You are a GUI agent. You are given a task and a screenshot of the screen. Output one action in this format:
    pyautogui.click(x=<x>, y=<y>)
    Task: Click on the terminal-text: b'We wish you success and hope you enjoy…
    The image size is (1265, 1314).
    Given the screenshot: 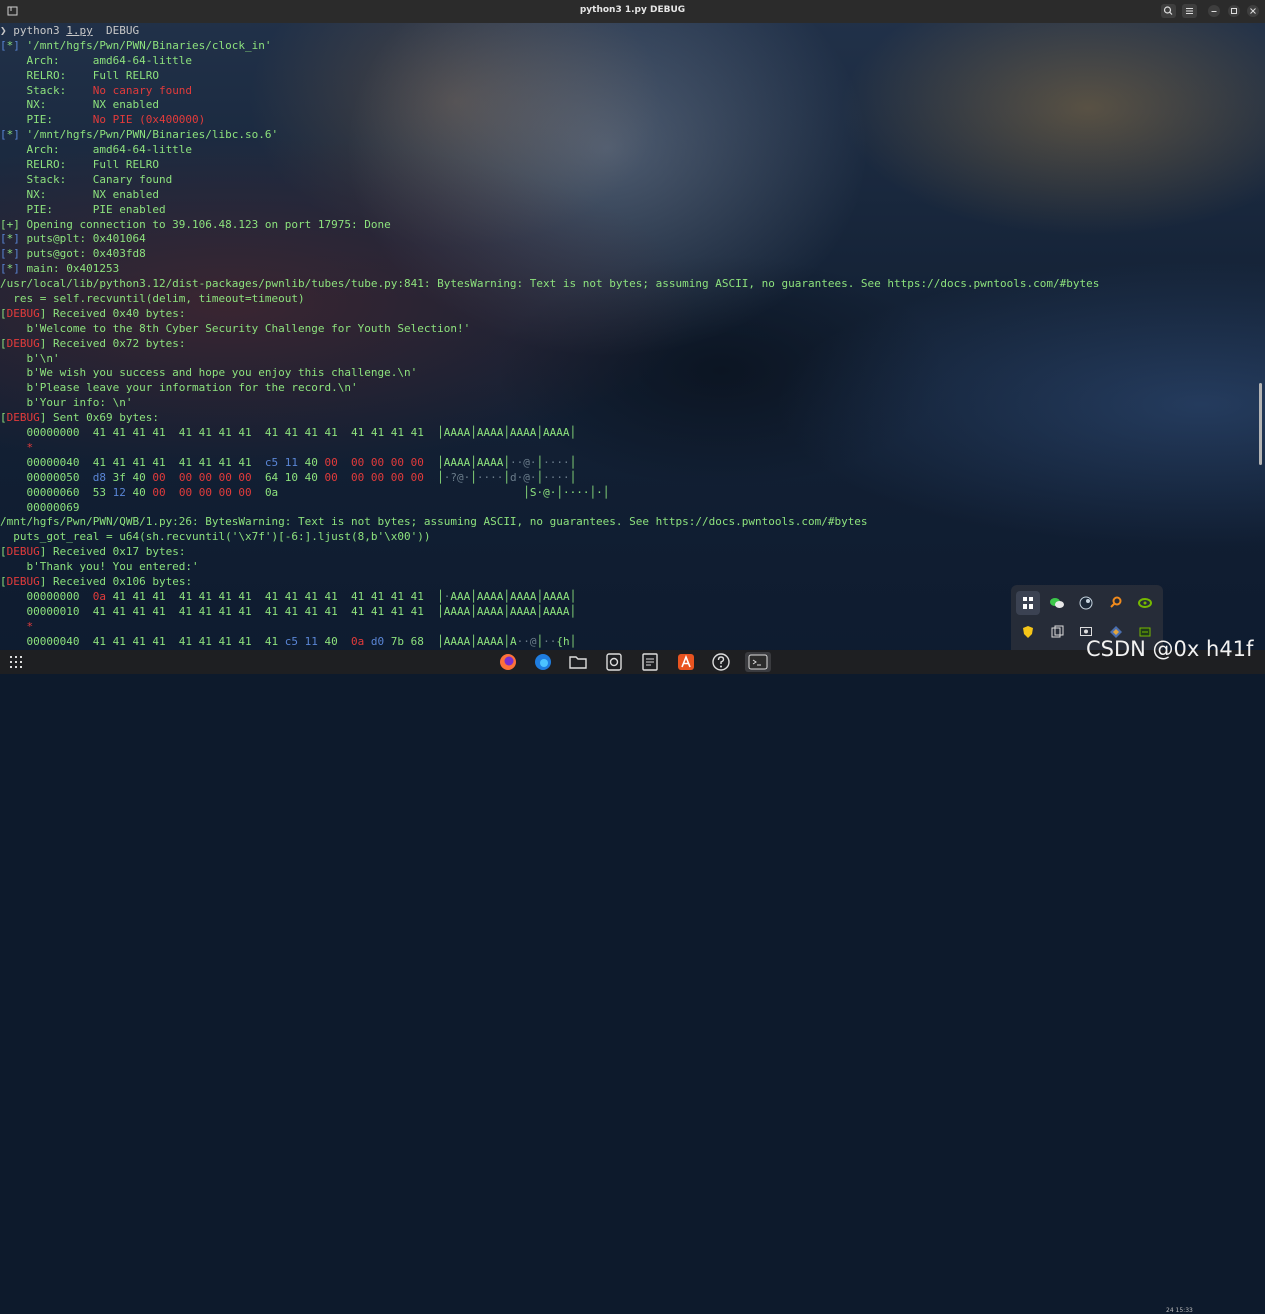 What is the action you would take?
    pyautogui.click(x=209, y=373)
    